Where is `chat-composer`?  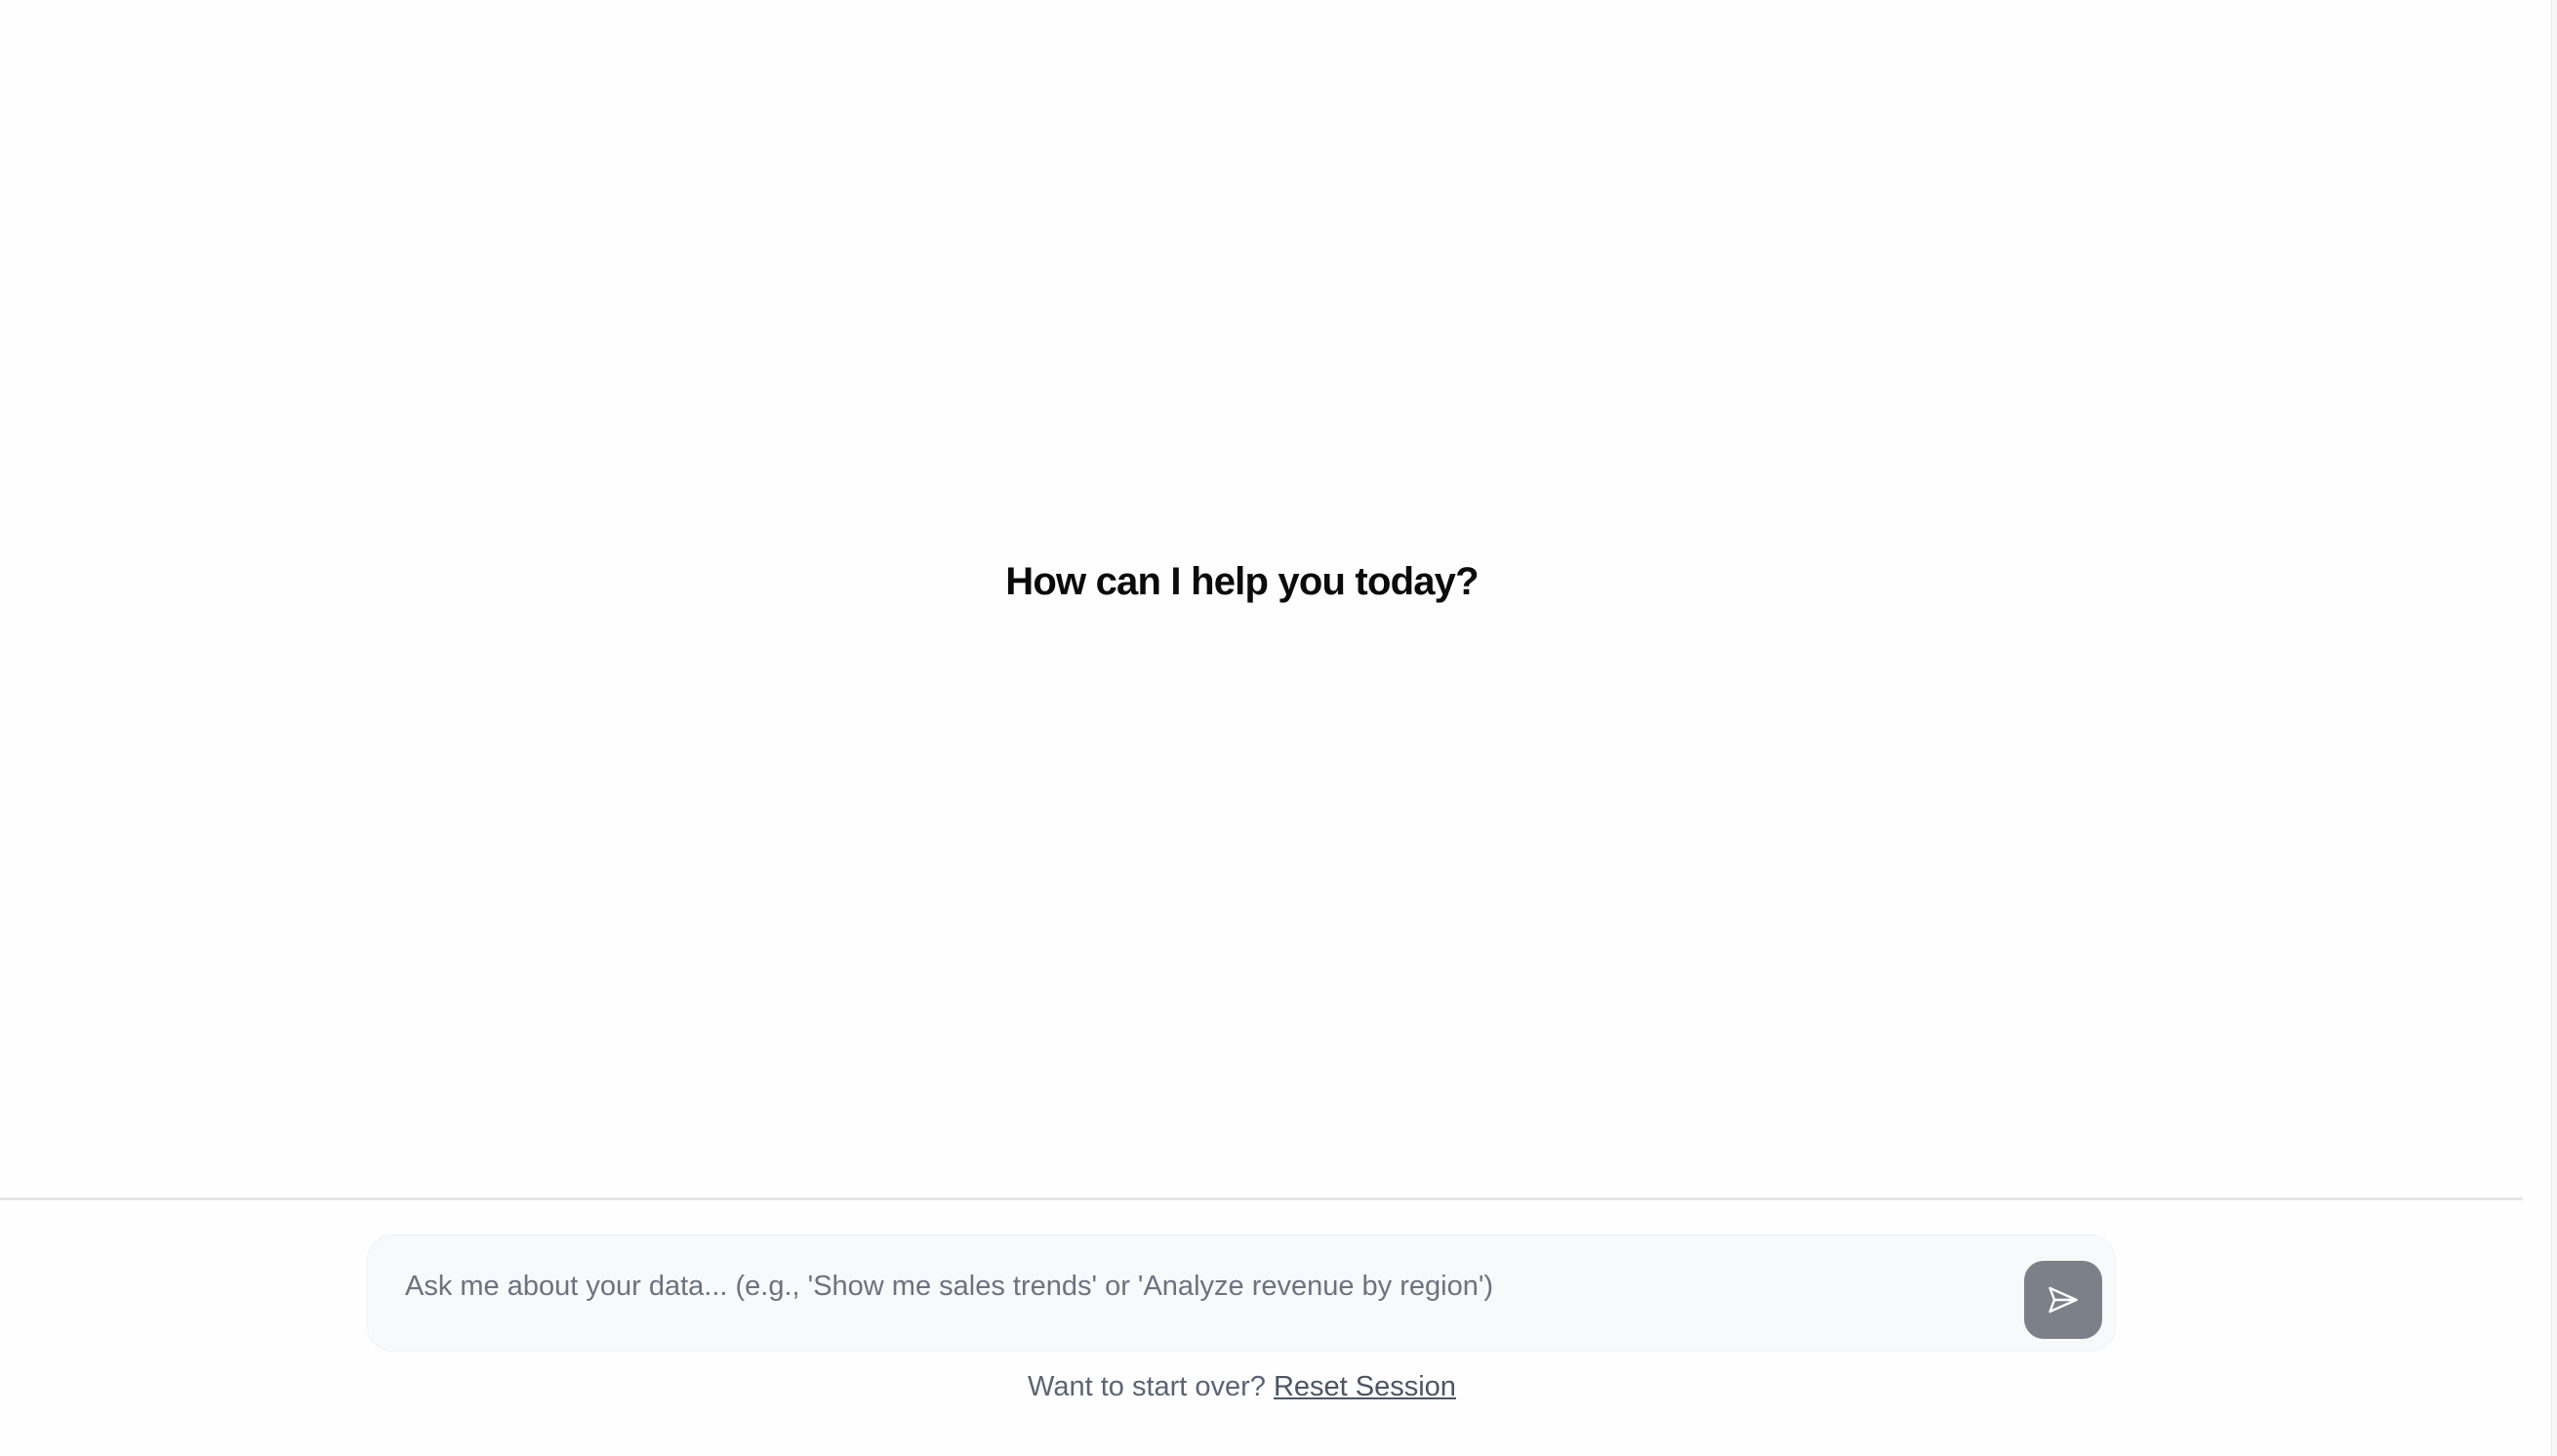
chat-composer is located at coordinates (1241, 1293).